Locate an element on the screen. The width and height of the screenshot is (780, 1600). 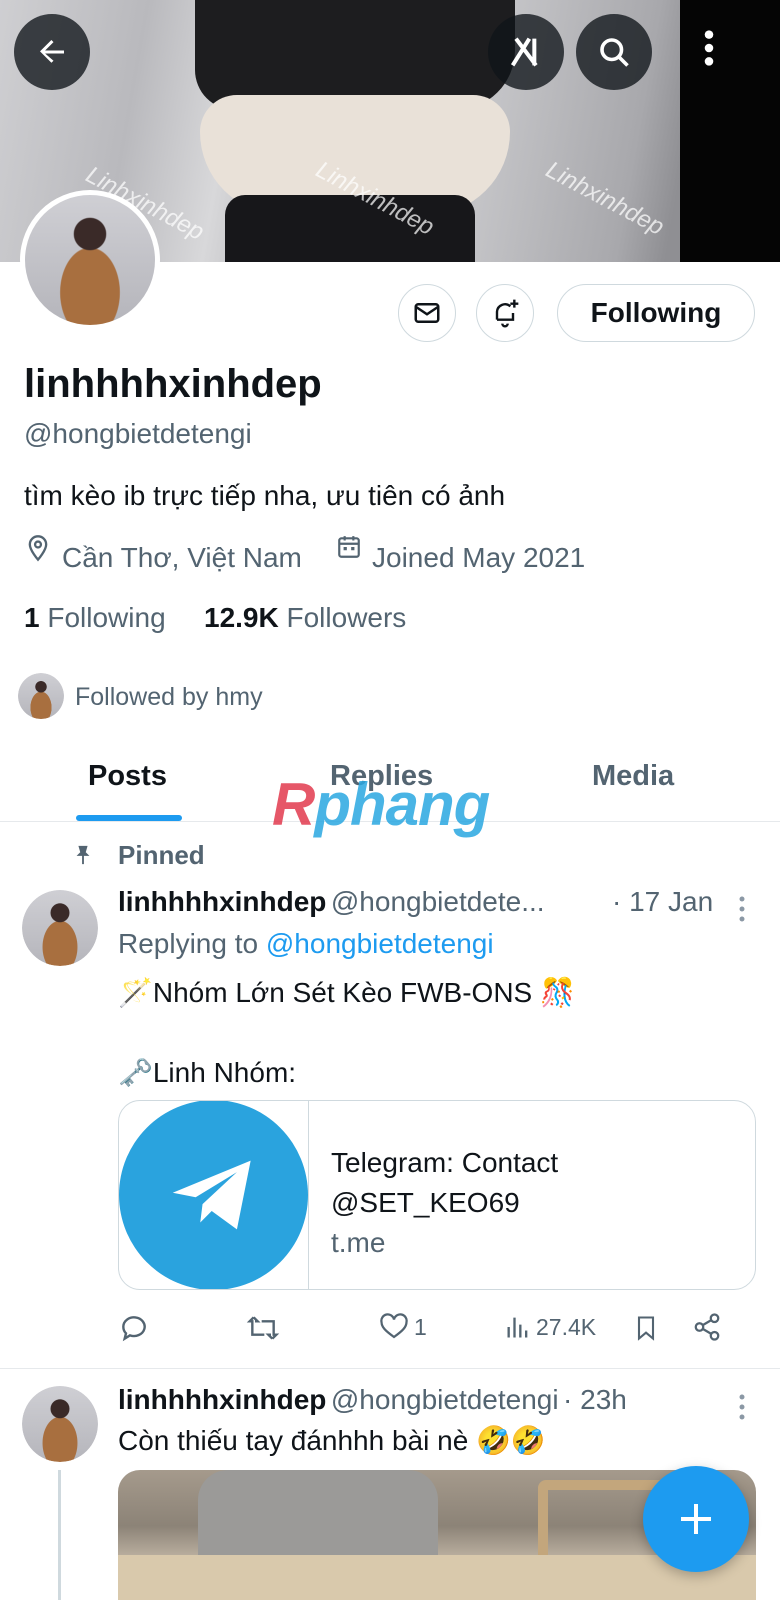
telegram-icon is located at coordinates (211, 1195).